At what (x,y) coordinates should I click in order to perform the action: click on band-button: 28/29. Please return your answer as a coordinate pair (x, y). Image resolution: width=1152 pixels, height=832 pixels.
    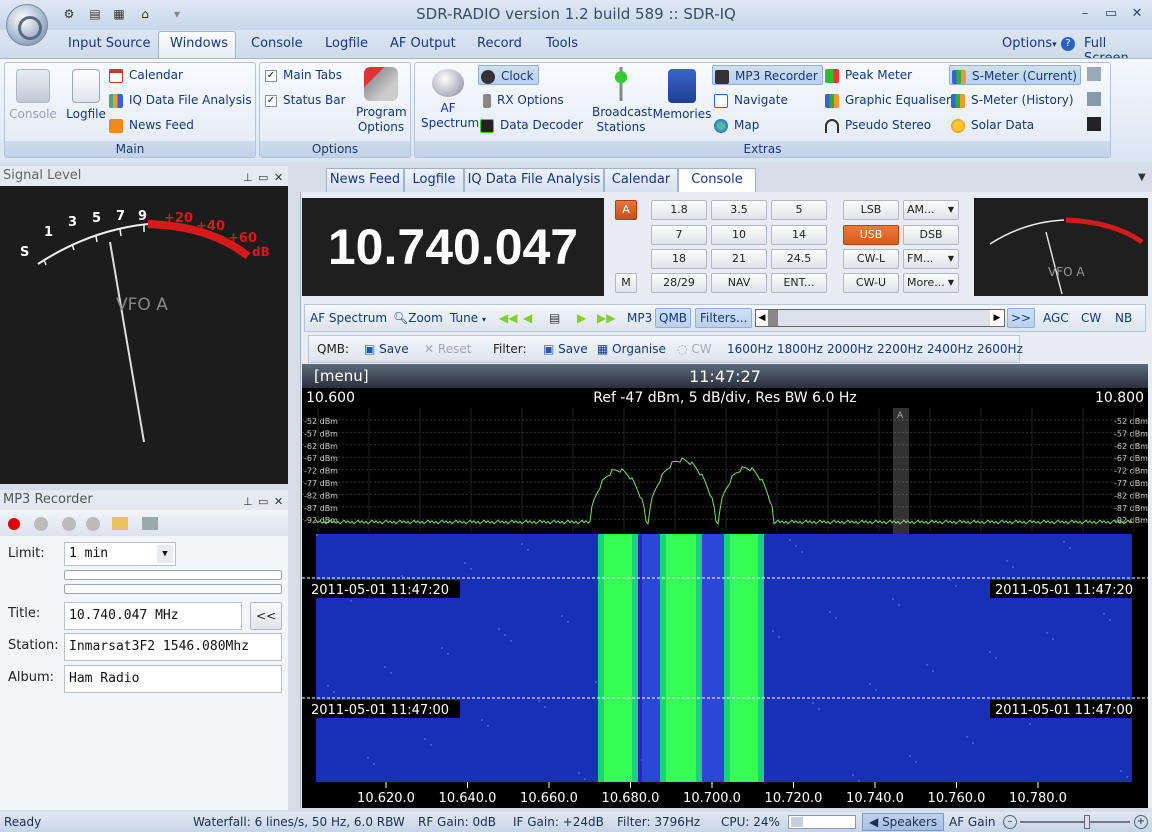
    Looking at the image, I should click on (679, 283).